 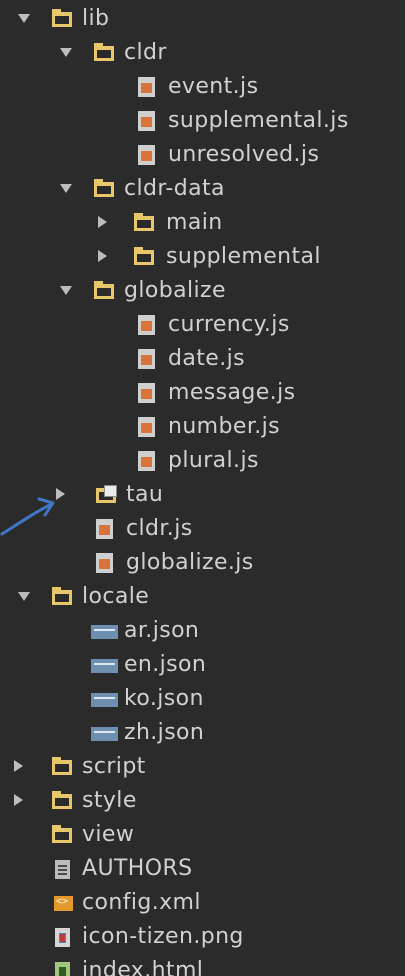 I want to click on tree-item-supplemental: supplemental, so click(x=202, y=257).